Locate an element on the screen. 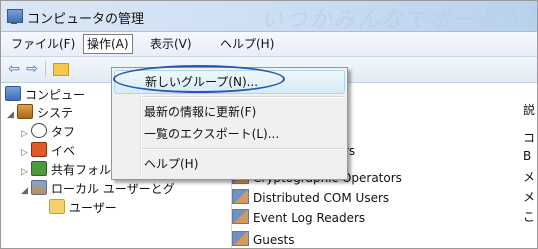  tree-item-label: ユーザー is located at coordinates (93, 208).